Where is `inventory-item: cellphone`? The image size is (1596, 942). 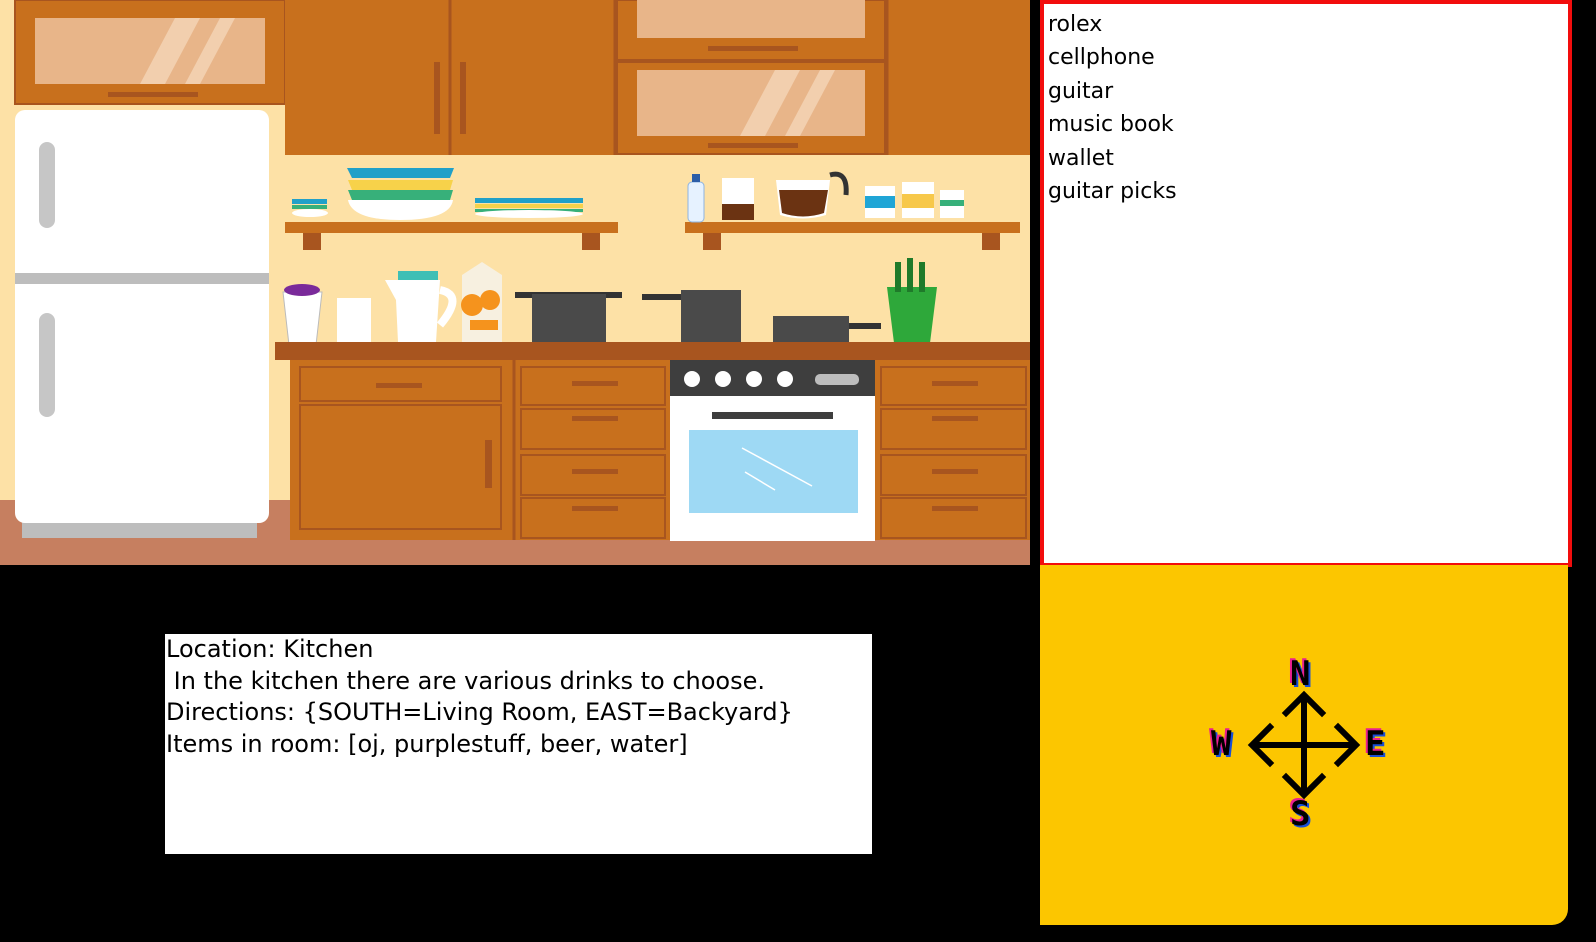
inventory-item: cellphone is located at coordinates (1308, 57).